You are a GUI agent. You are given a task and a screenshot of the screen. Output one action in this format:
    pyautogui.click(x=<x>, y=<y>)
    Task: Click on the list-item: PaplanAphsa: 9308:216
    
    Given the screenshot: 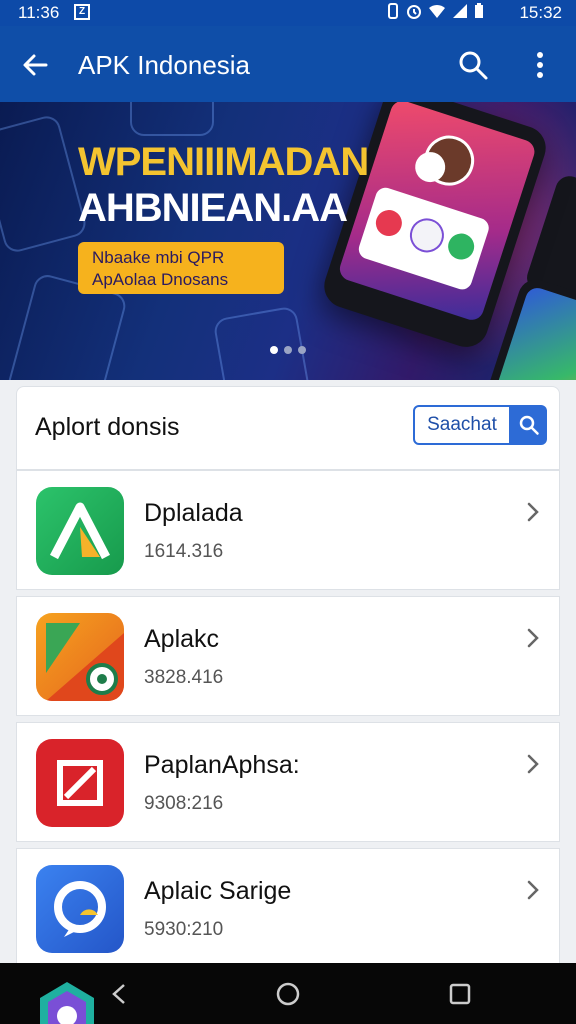 What is the action you would take?
    pyautogui.click(x=288, y=782)
    